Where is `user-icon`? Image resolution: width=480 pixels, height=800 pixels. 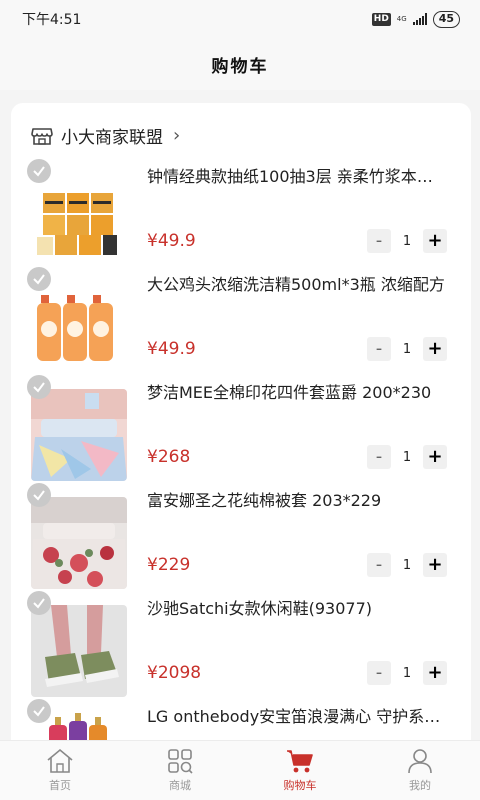
user-icon is located at coordinates (420, 761).